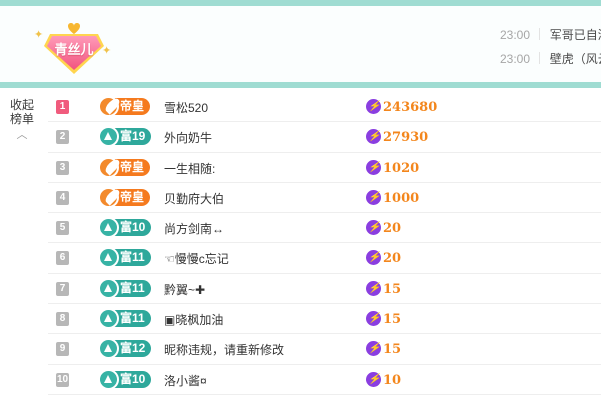 This screenshot has height=403, width=601. Describe the element at coordinates (324, 168) in the screenshot. I see `list-item: 3 帝皇 一生相随: 1020` at that location.